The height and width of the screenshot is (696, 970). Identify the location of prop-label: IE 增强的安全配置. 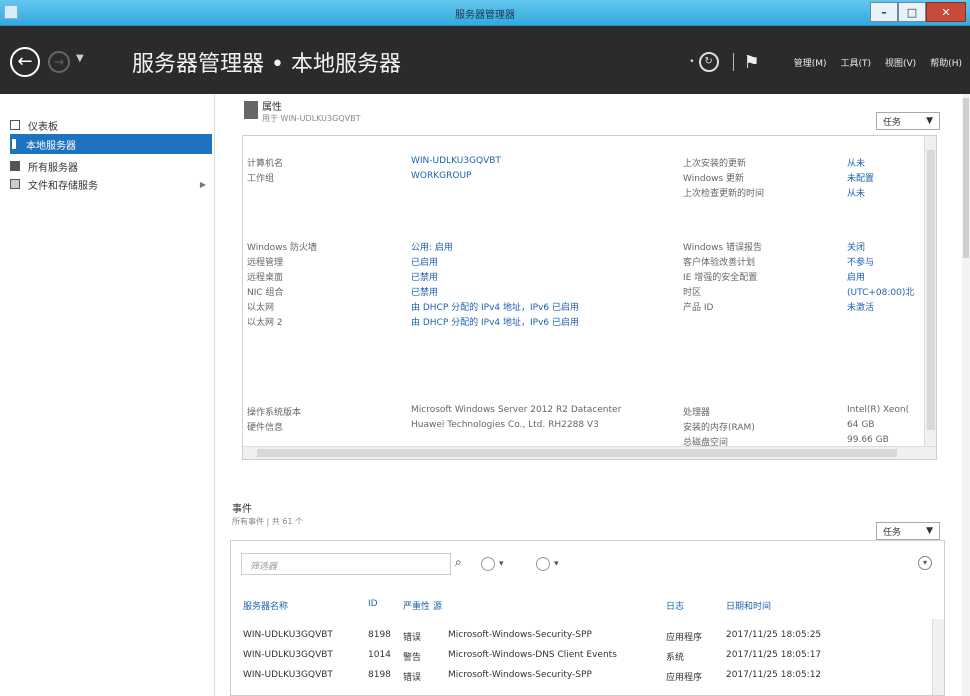
(720, 278).